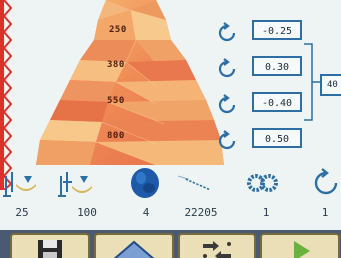 The height and width of the screenshot is (258, 341). I want to click on zigzag-strip, so click(6, 95).